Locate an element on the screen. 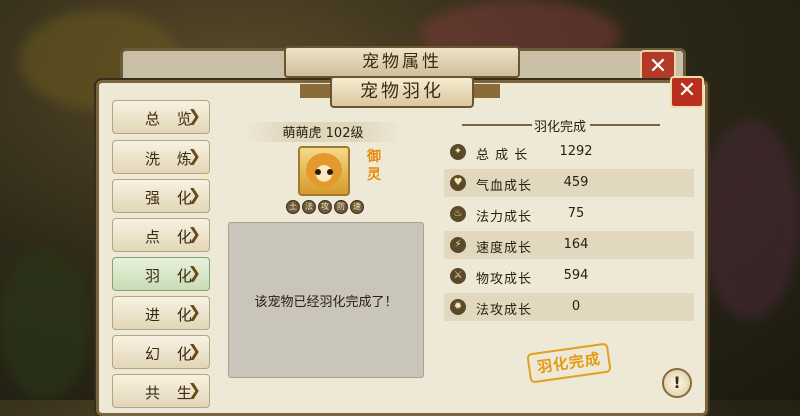  tab-2: 强 化 ❯ is located at coordinates (161, 196).